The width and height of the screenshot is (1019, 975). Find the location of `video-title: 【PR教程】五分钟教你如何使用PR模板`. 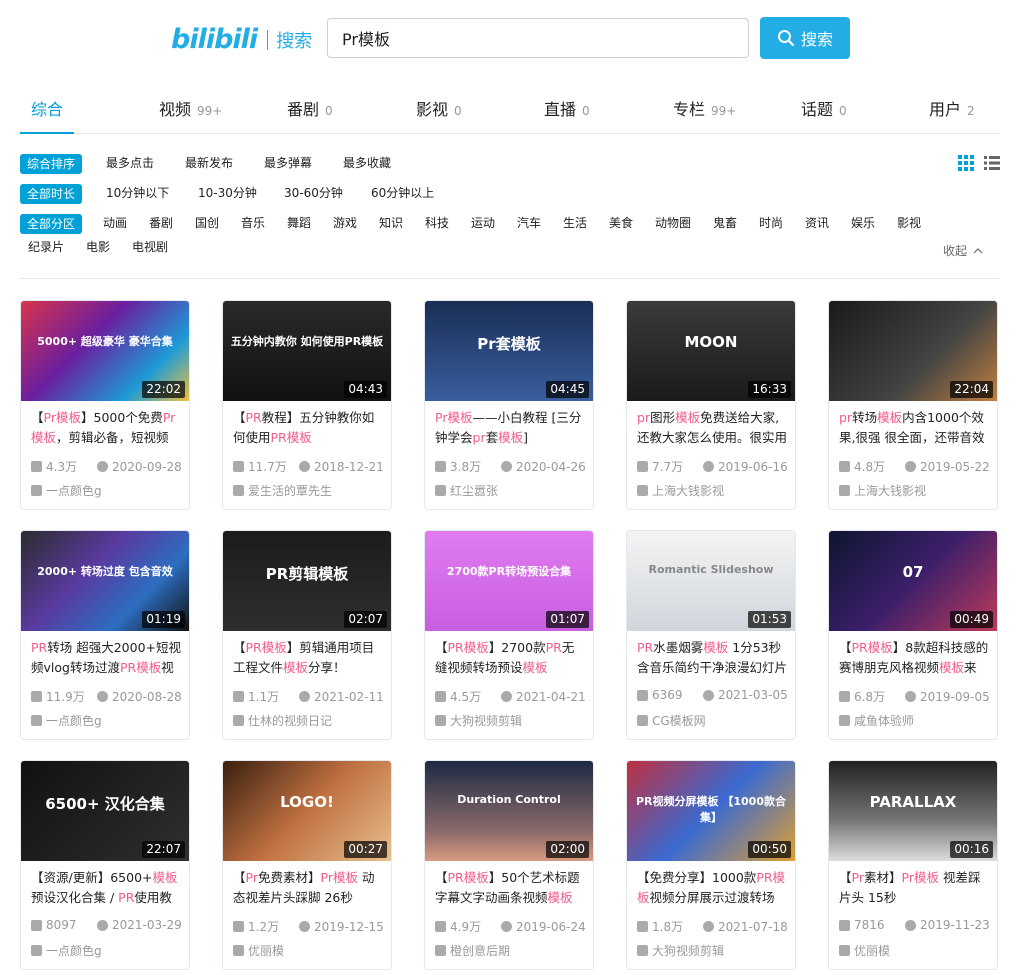

video-title: 【PR教程】五分钟教你如何使用PR模板 is located at coordinates (308, 429).